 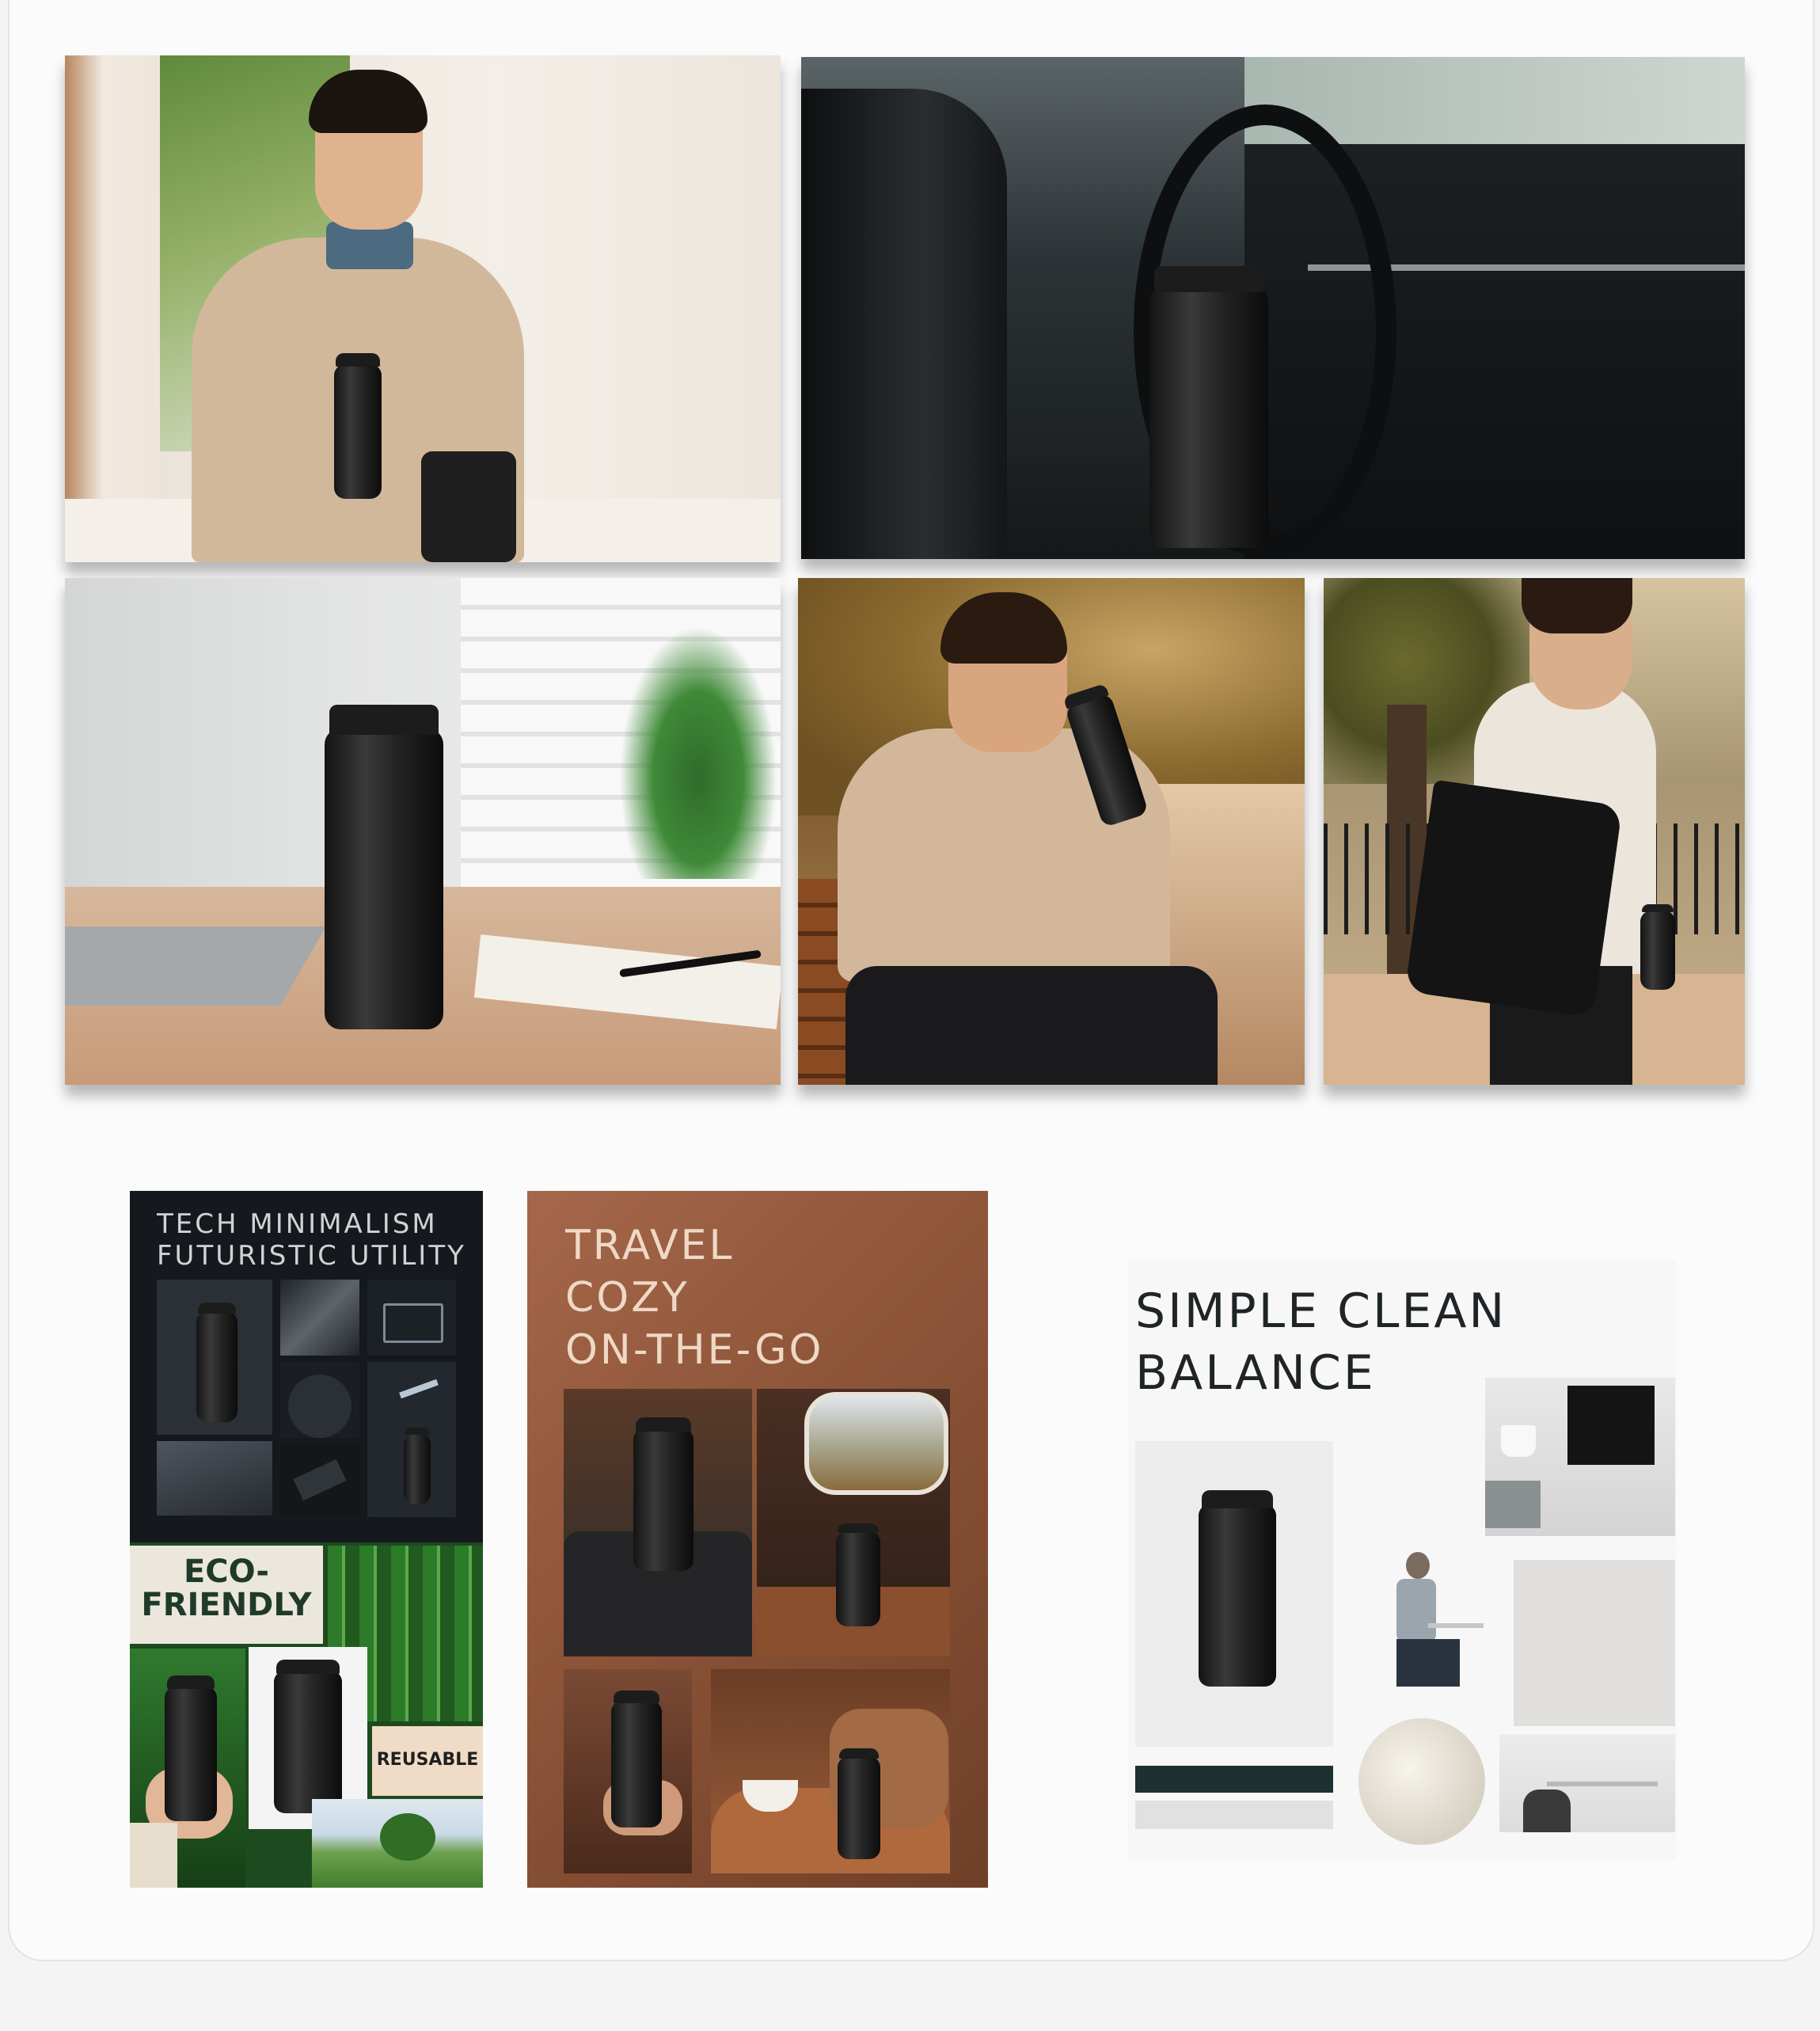 I want to click on simple-tile-bottle, so click(x=1234, y=1594).